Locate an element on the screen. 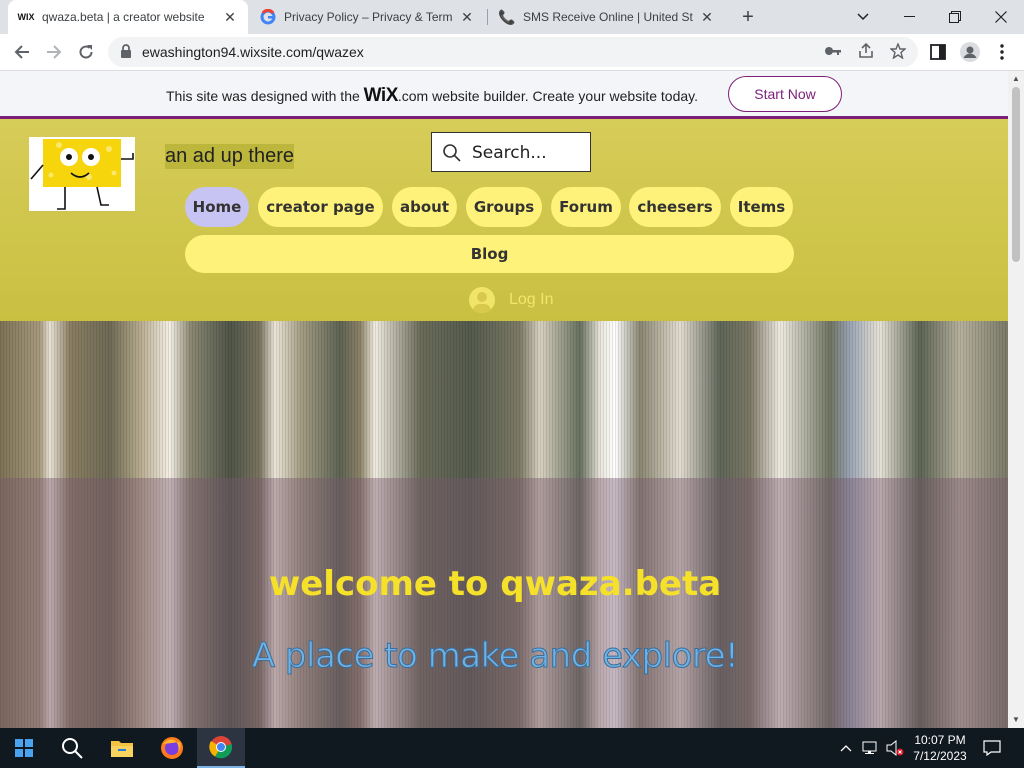 The width and height of the screenshot is (1024, 768). nav-items: Items is located at coordinates (761, 207).